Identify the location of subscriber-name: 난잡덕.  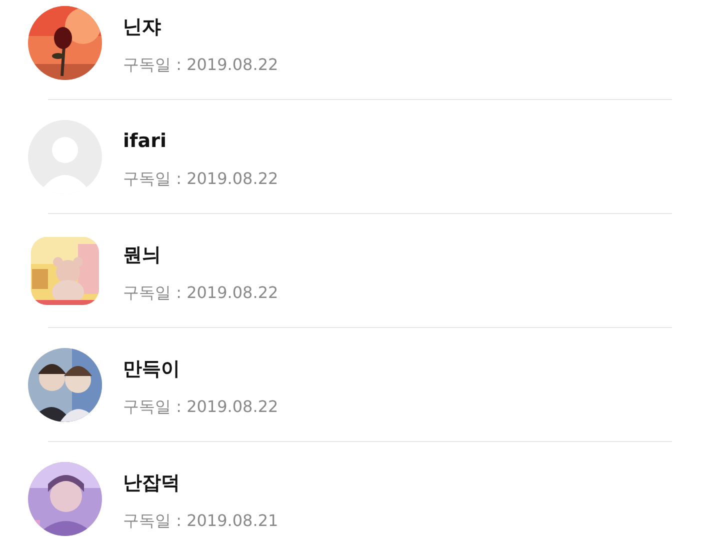
(152, 483).